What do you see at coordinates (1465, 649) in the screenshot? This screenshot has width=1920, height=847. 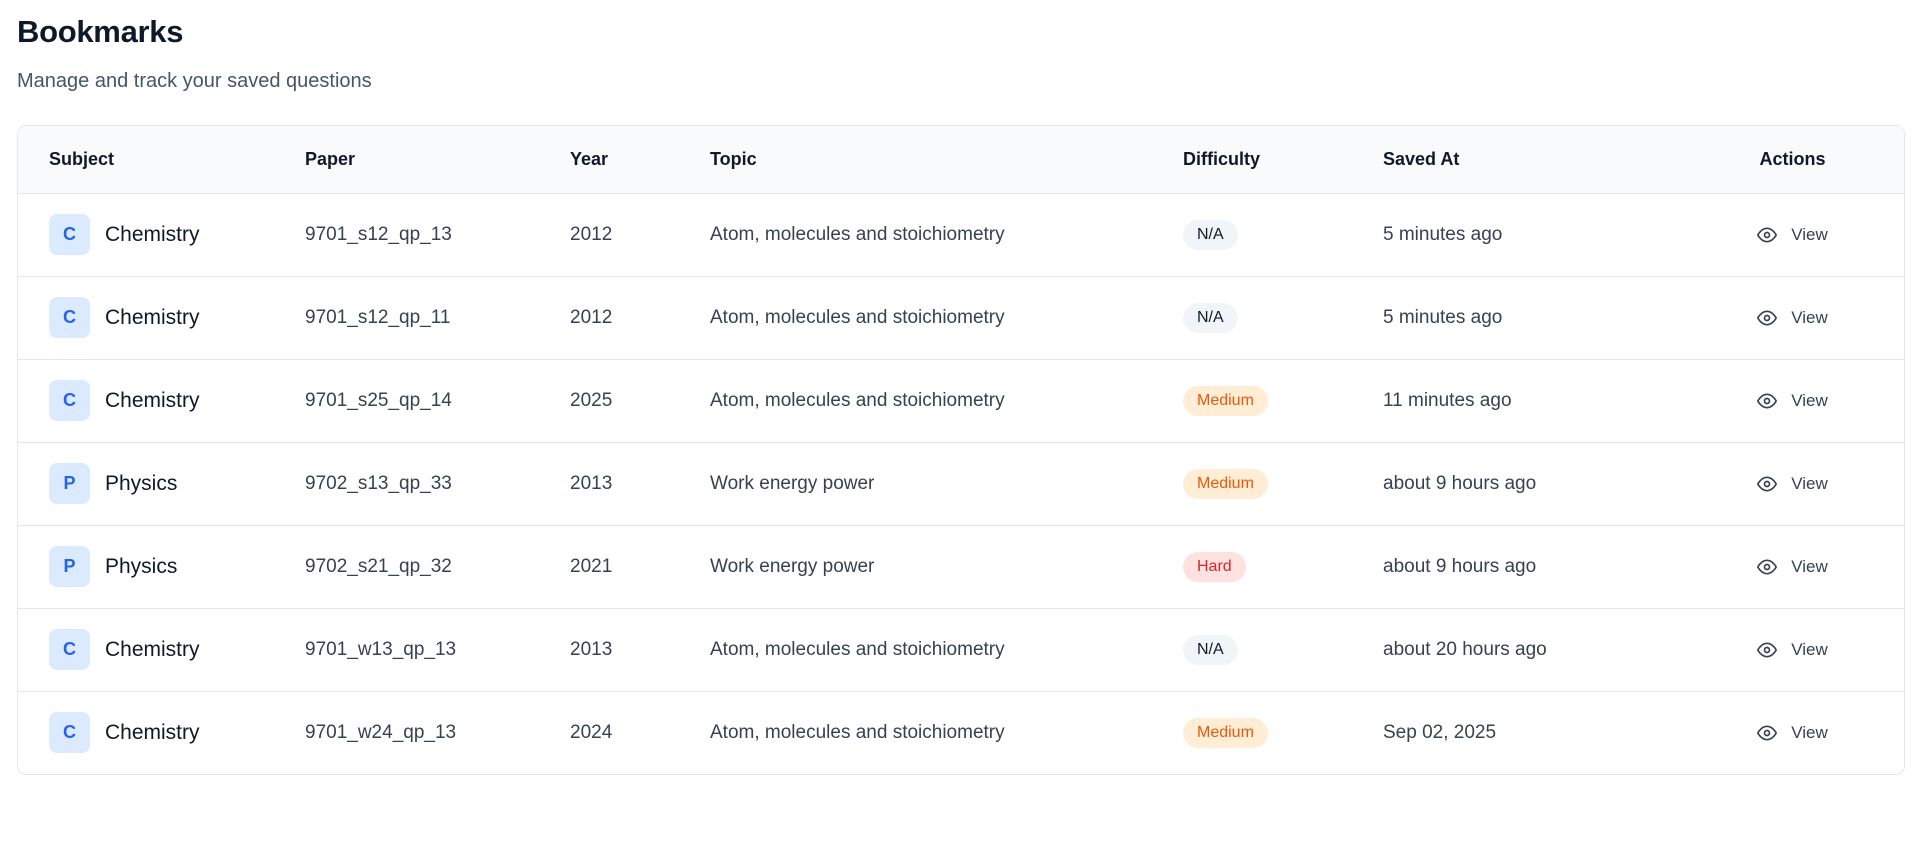 I see `saved-at-cell: about 20 hours ago` at bounding box center [1465, 649].